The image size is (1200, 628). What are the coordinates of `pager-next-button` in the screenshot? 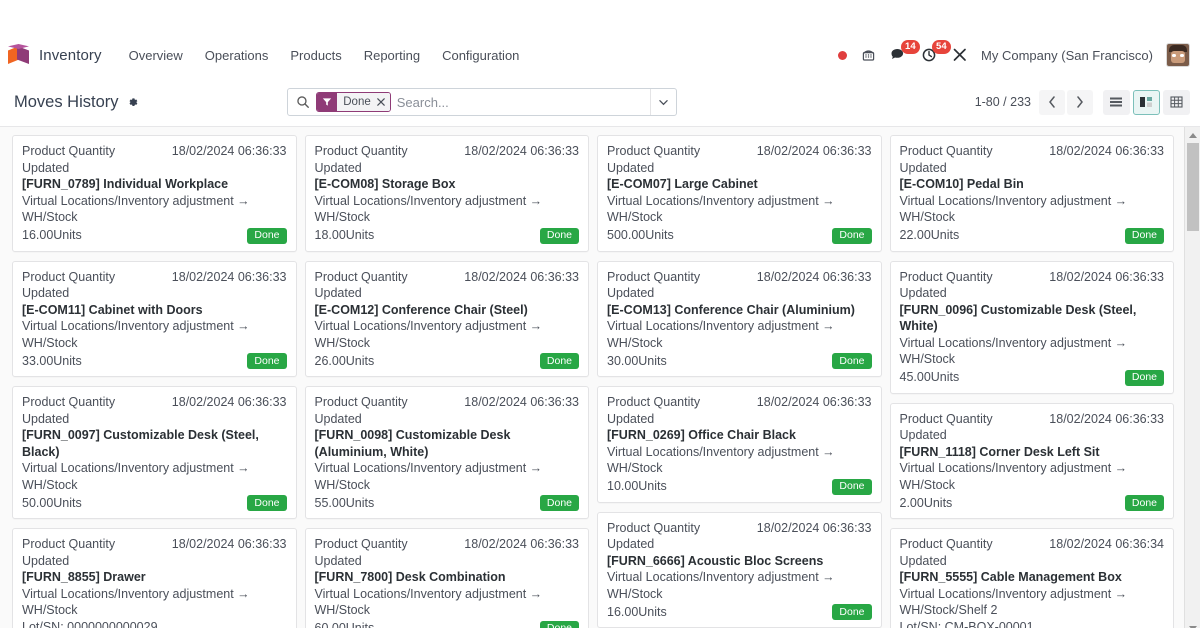 It's located at (1079, 102).